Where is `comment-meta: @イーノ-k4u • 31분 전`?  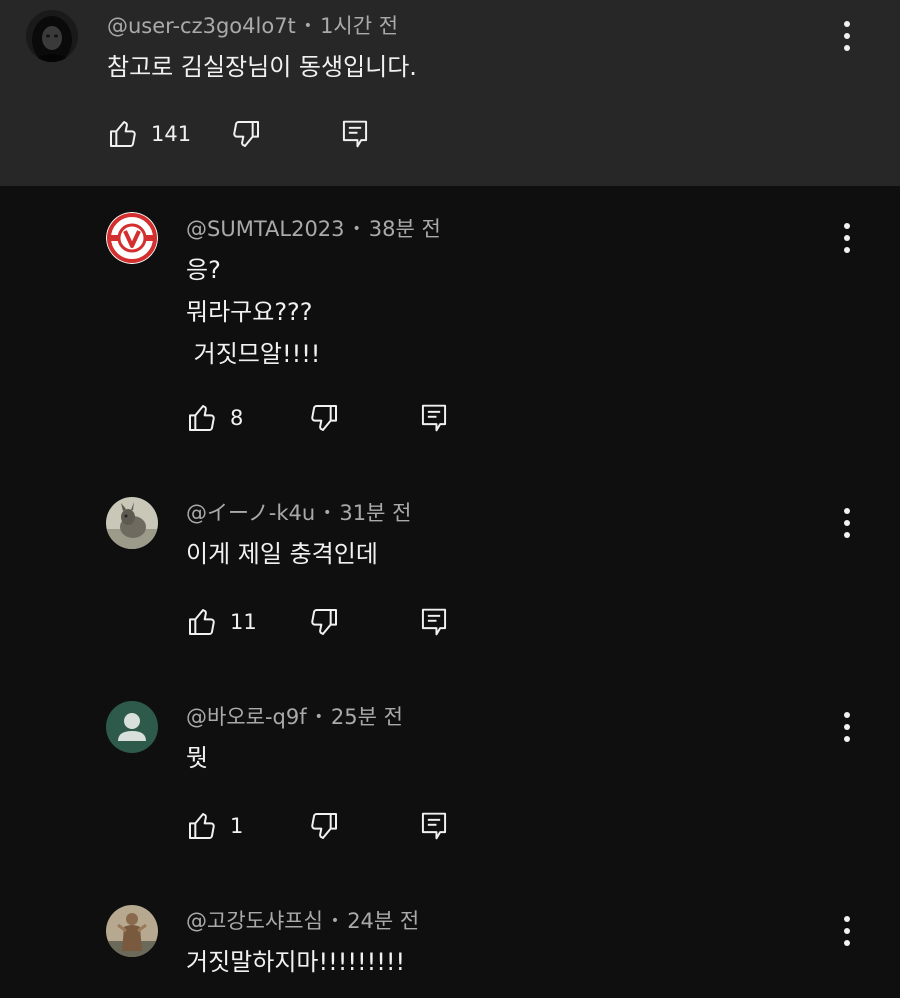
comment-meta: @イーノ-k4u • 31분 전 is located at coordinates (298, 514).